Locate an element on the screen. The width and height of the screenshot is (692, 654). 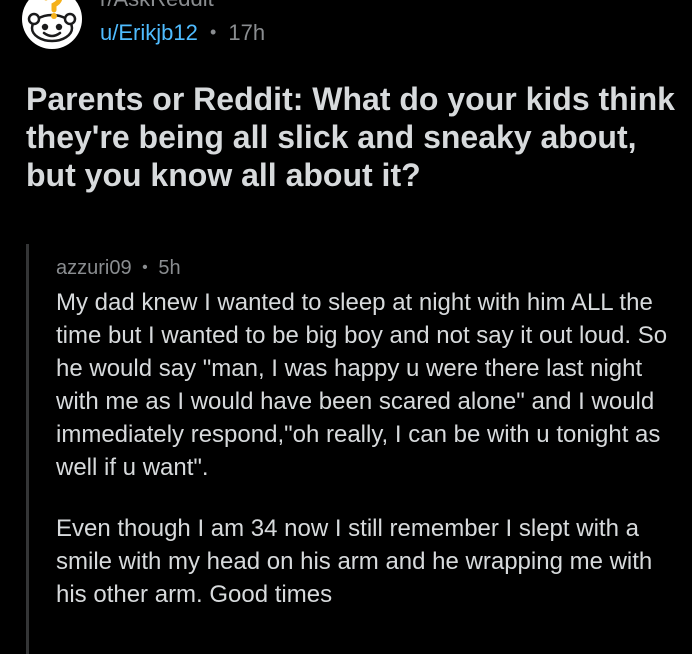
post-meta: u/Erikjb12 • 17h is located at coordinates (182, 33).